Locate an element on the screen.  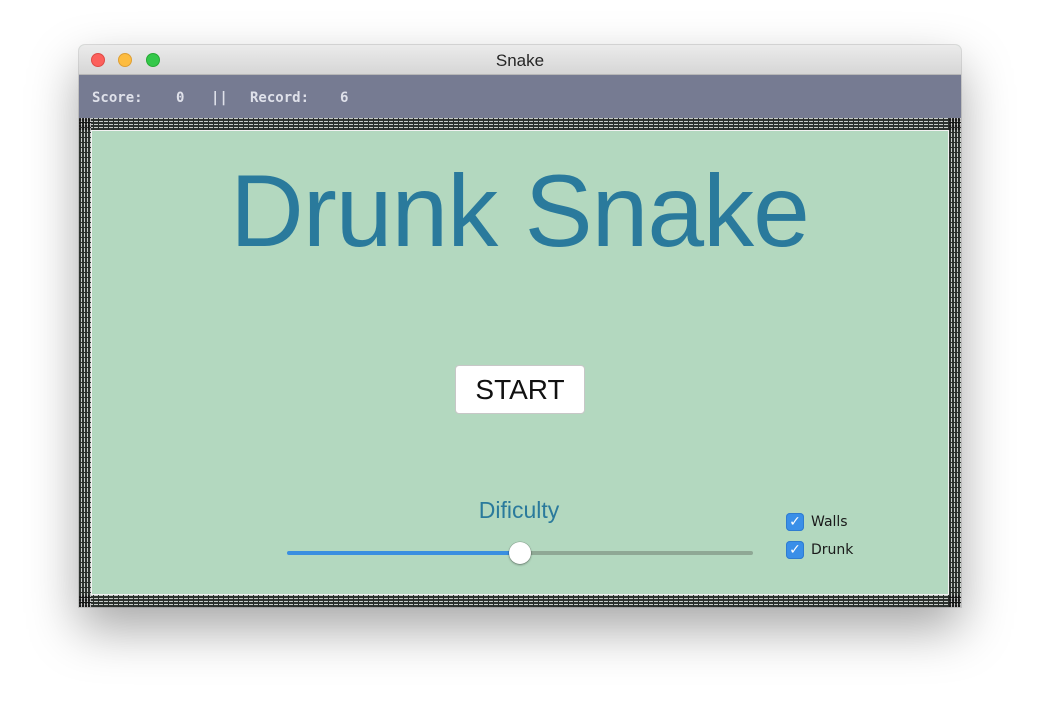
walls-option: ✓ Walls is located at coordinates (817, 522).